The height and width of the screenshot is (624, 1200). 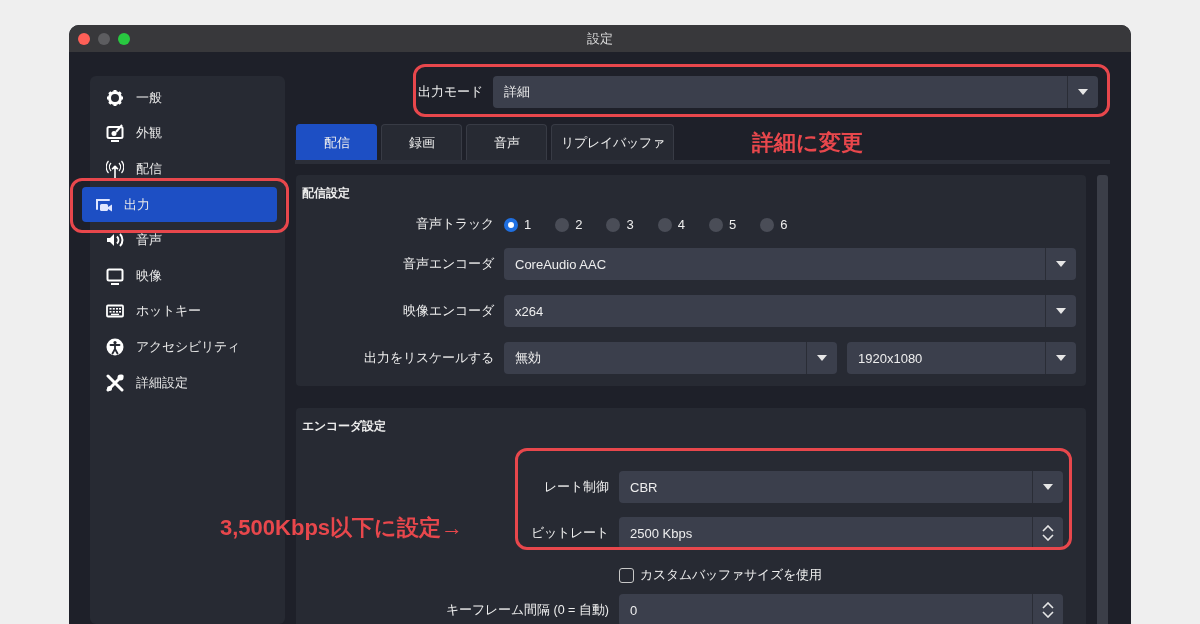 What do you see at coordinates (807, 143) in the screenshot?
I see `annotation-text: 詳細に変更` at bounding box center [807, 143].